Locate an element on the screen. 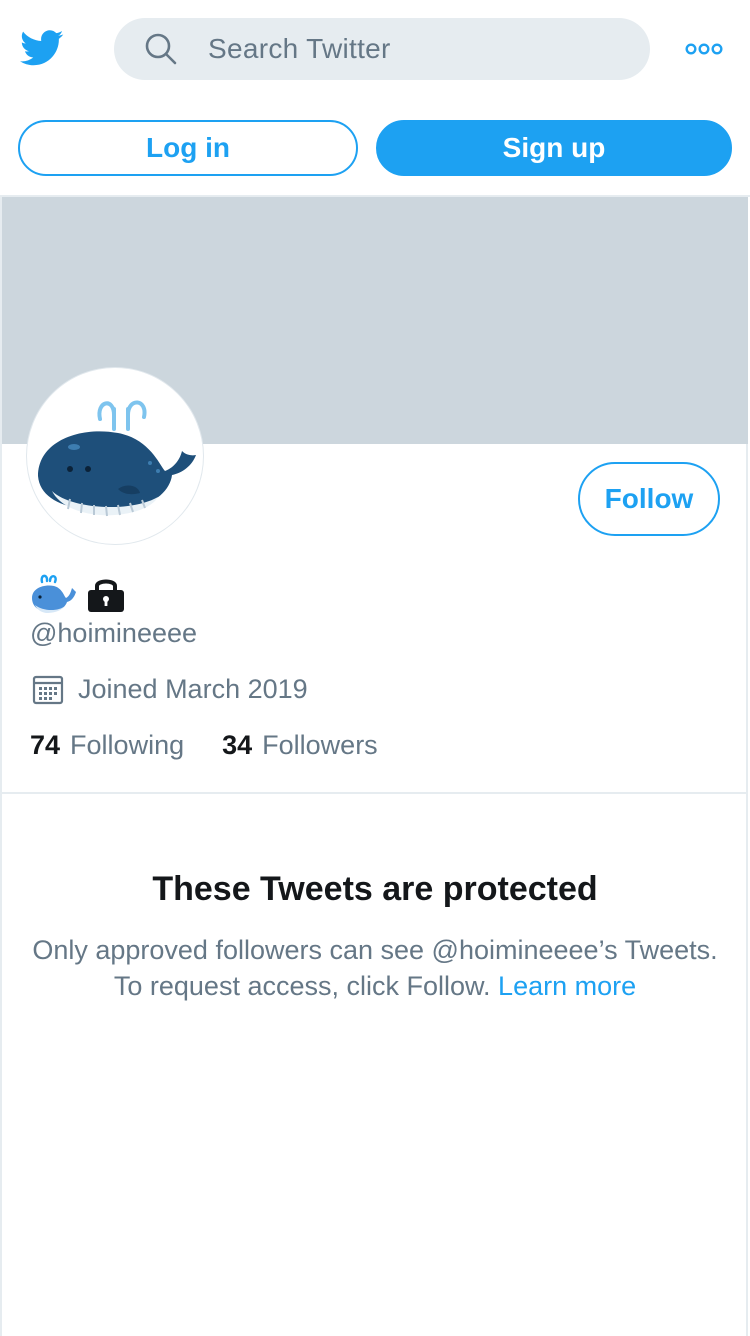 The width and height of the screenshot is (750, 1336). followers-count: 34 is located at coordinates (237, 745).